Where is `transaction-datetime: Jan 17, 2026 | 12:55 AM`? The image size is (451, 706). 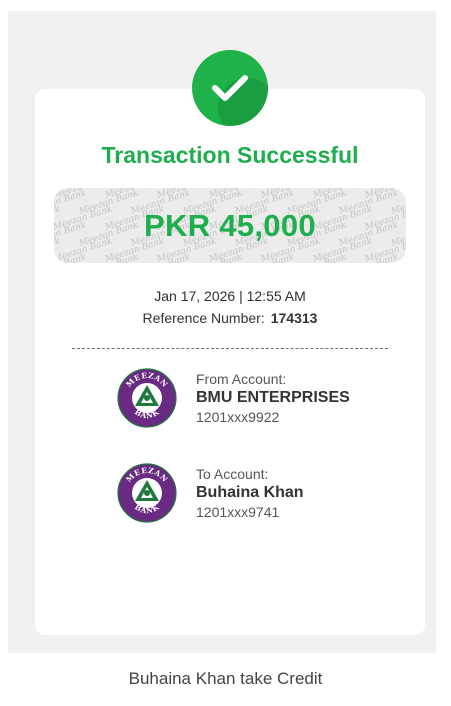
transaction-datetime: Jan 17, 2026 | 12:55 AM is located at coordinates (230, 296).